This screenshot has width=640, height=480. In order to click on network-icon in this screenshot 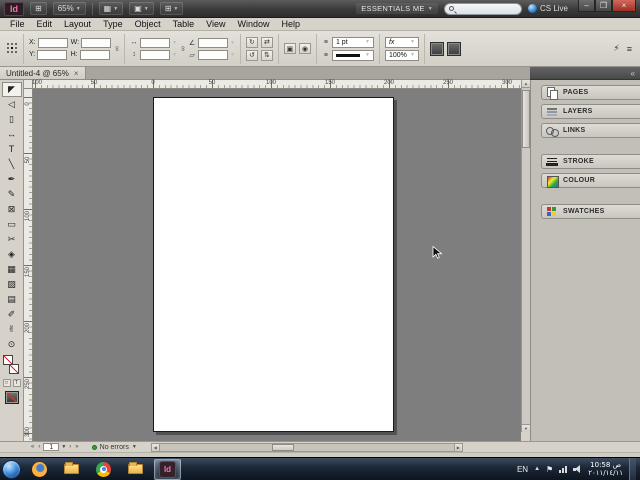, I will do `click(563, 469)`.